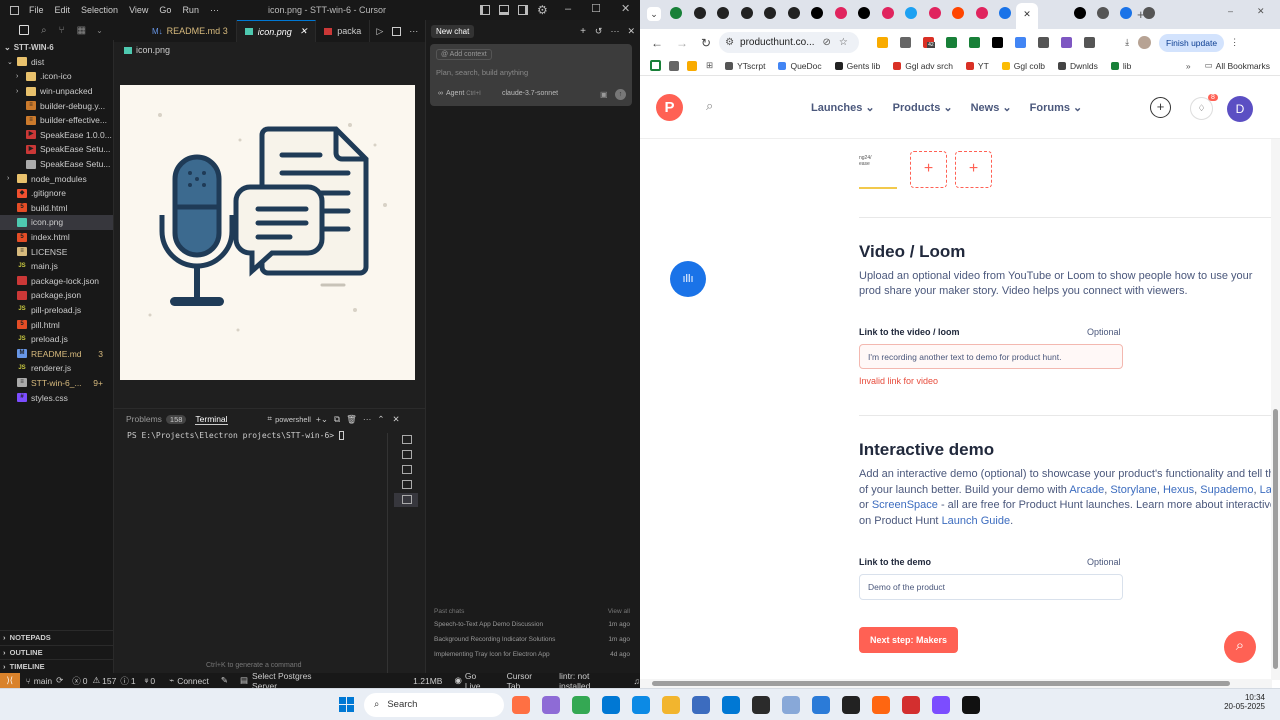  Describe the element at coordinates (991, 107) in the screenshot. I see `nav-news: News ⌄` at that location.